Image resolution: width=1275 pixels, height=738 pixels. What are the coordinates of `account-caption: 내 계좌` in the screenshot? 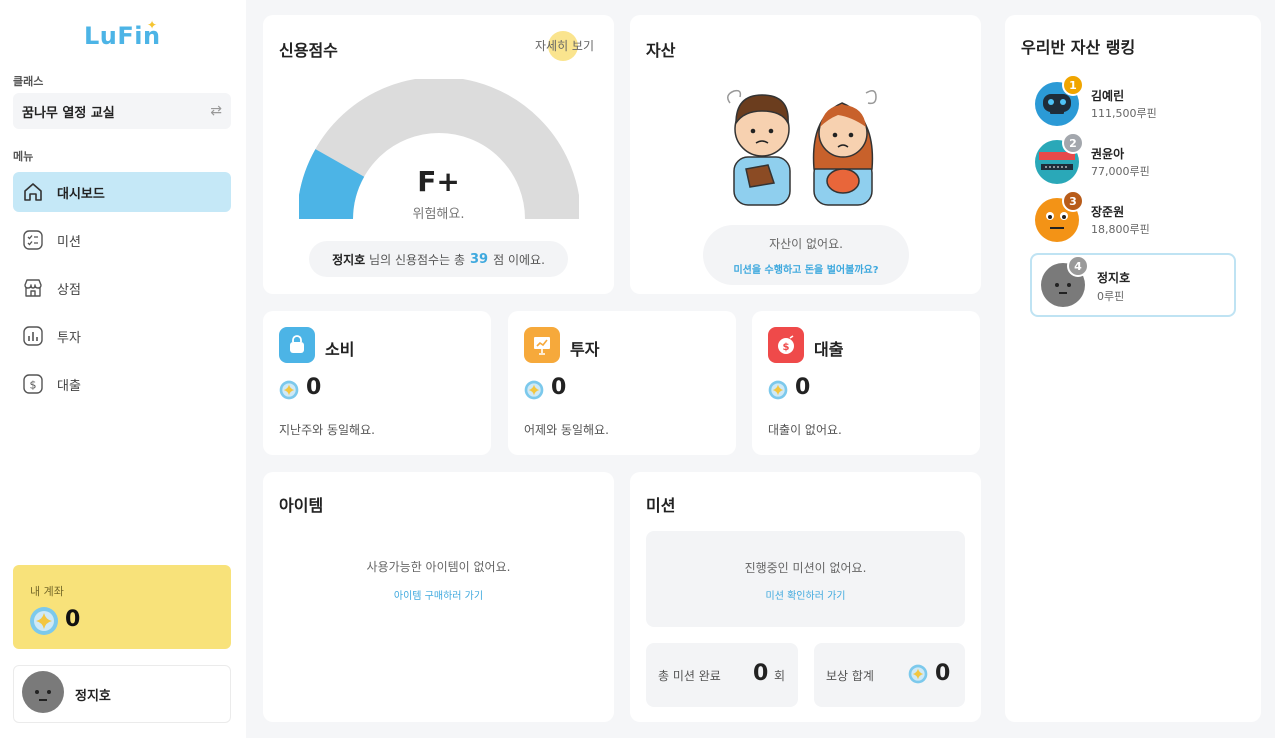 It's located at (47, 591).